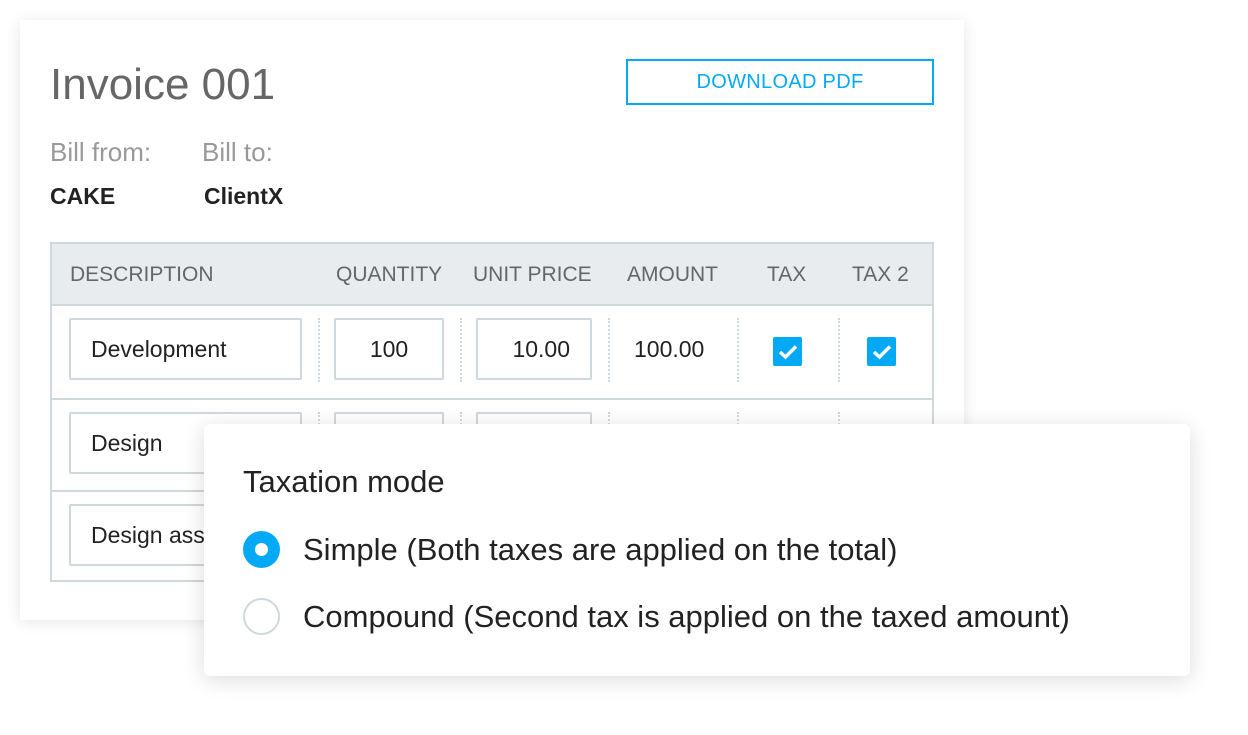 This screenshot has height=735, width=1248. What do you see at coordinates (389, 274) in the screenshot?
I see `column-header-quantity: QUANTITY` at bounding box center [389, 274].